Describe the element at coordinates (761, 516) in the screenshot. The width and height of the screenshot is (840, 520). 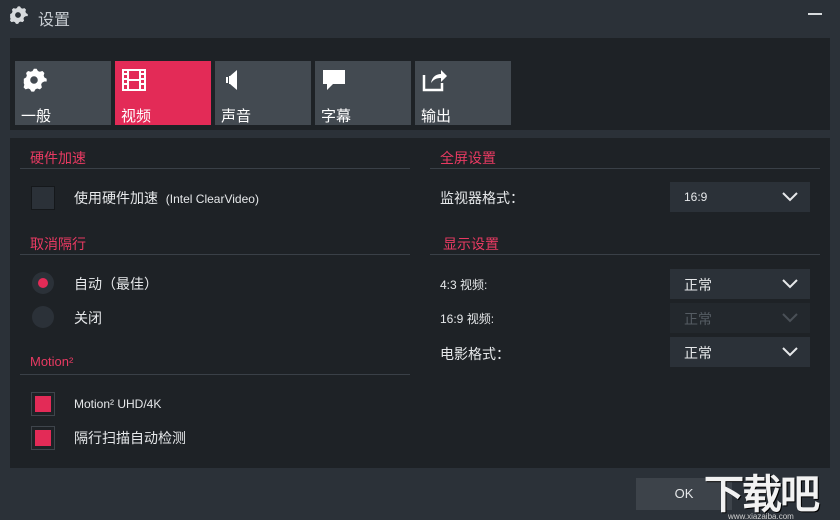
I see `watermark-url: www.xiazaiba.com` at that location.